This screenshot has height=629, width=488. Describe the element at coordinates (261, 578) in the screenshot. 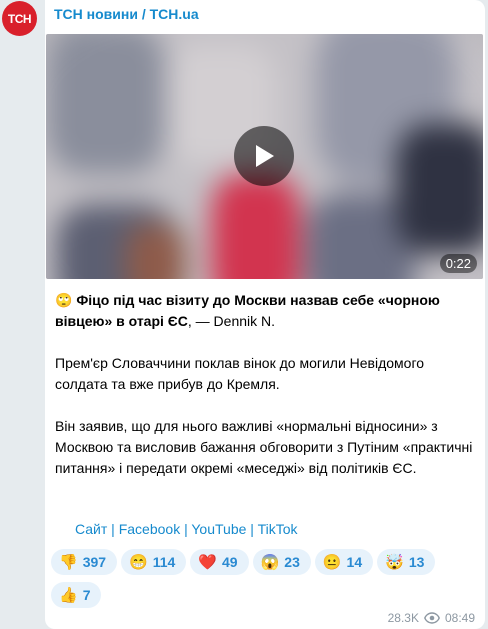

I see `reactions-bar: 👎 397 😁 114 ❤️ 49 😱 23 😐 14 🤯 13 👍 7` at that location.